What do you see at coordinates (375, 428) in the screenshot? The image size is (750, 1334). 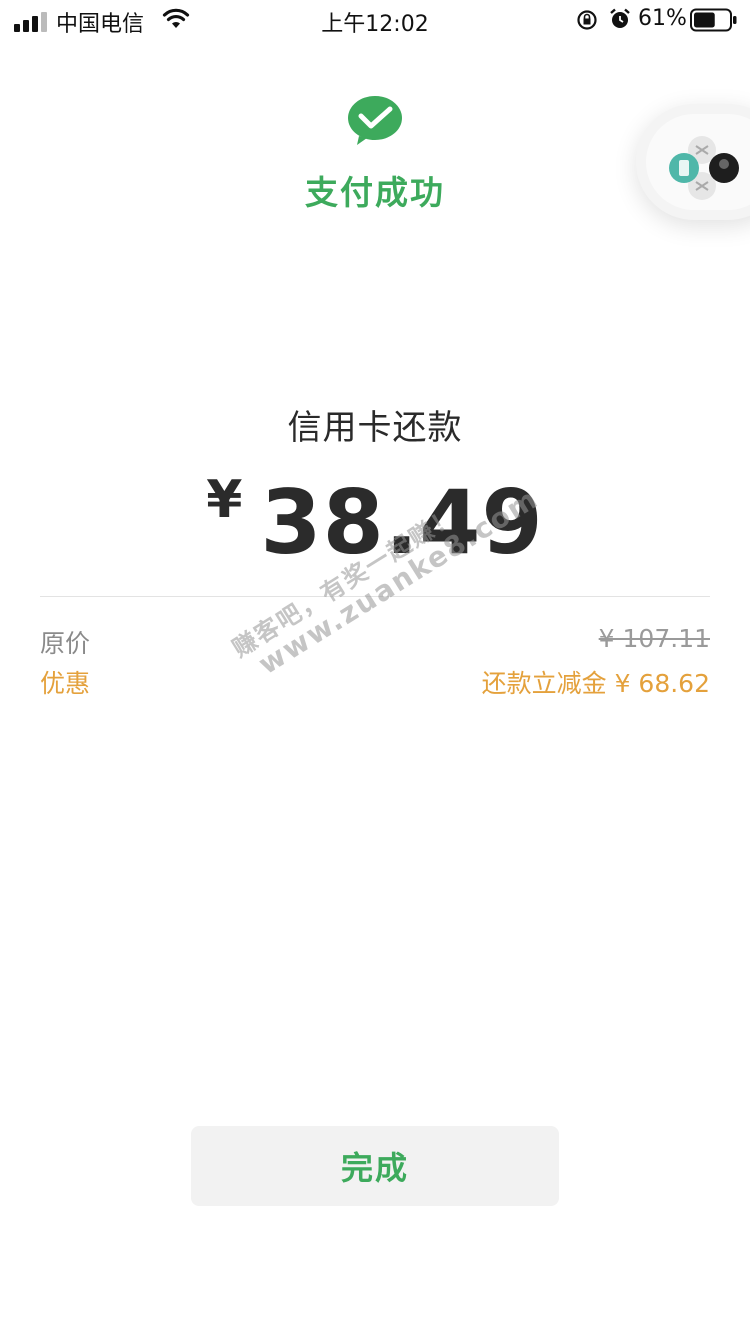 I see `merchant-name: 信用卡还款` at bounding box center [375, 428].